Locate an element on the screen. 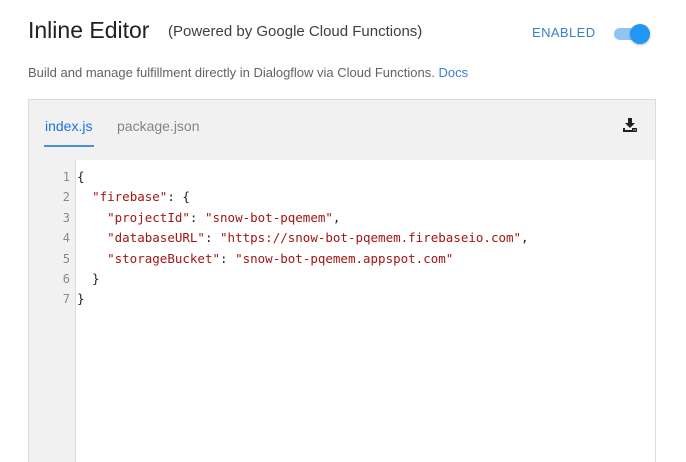 The width and height of the screenshot is (686, 462). tab-package-json: package.json is located at coordinates (158, 126).